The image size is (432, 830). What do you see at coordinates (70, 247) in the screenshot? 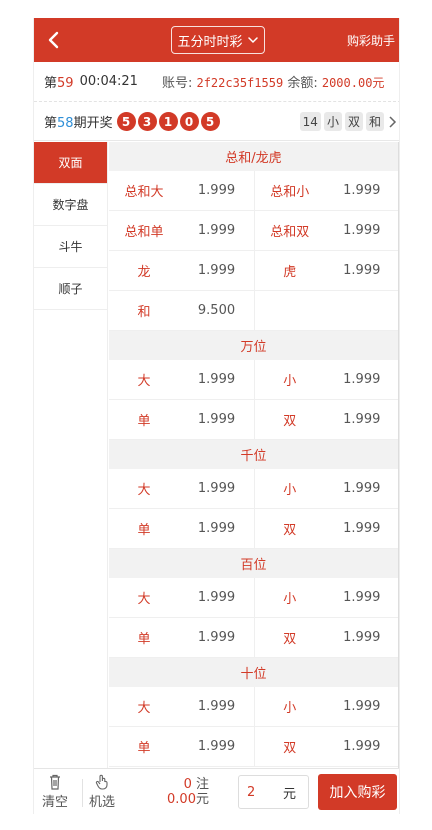
I see `sidebar-tab: 斗牛` at bounding box center [70, 247].